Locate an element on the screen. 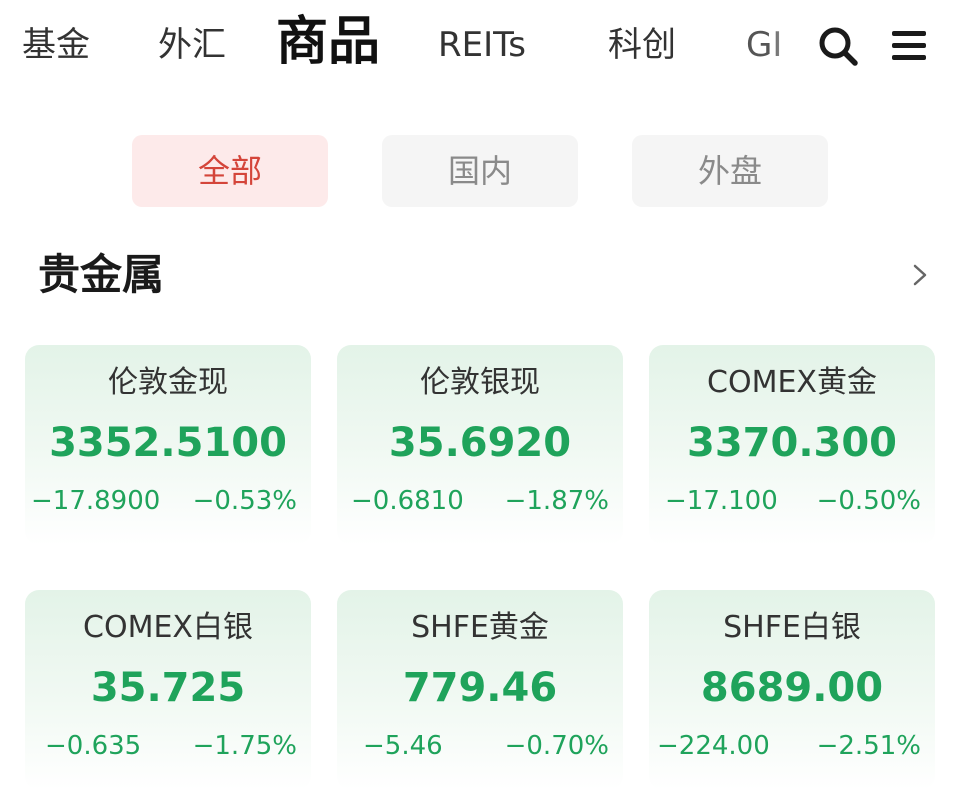 The height and width of the screenshot is (790, 960). quote-card-london-gold: 伦敦金现 3352.5100 −17.8900 −0.53% is located at coordinates (168, 445).